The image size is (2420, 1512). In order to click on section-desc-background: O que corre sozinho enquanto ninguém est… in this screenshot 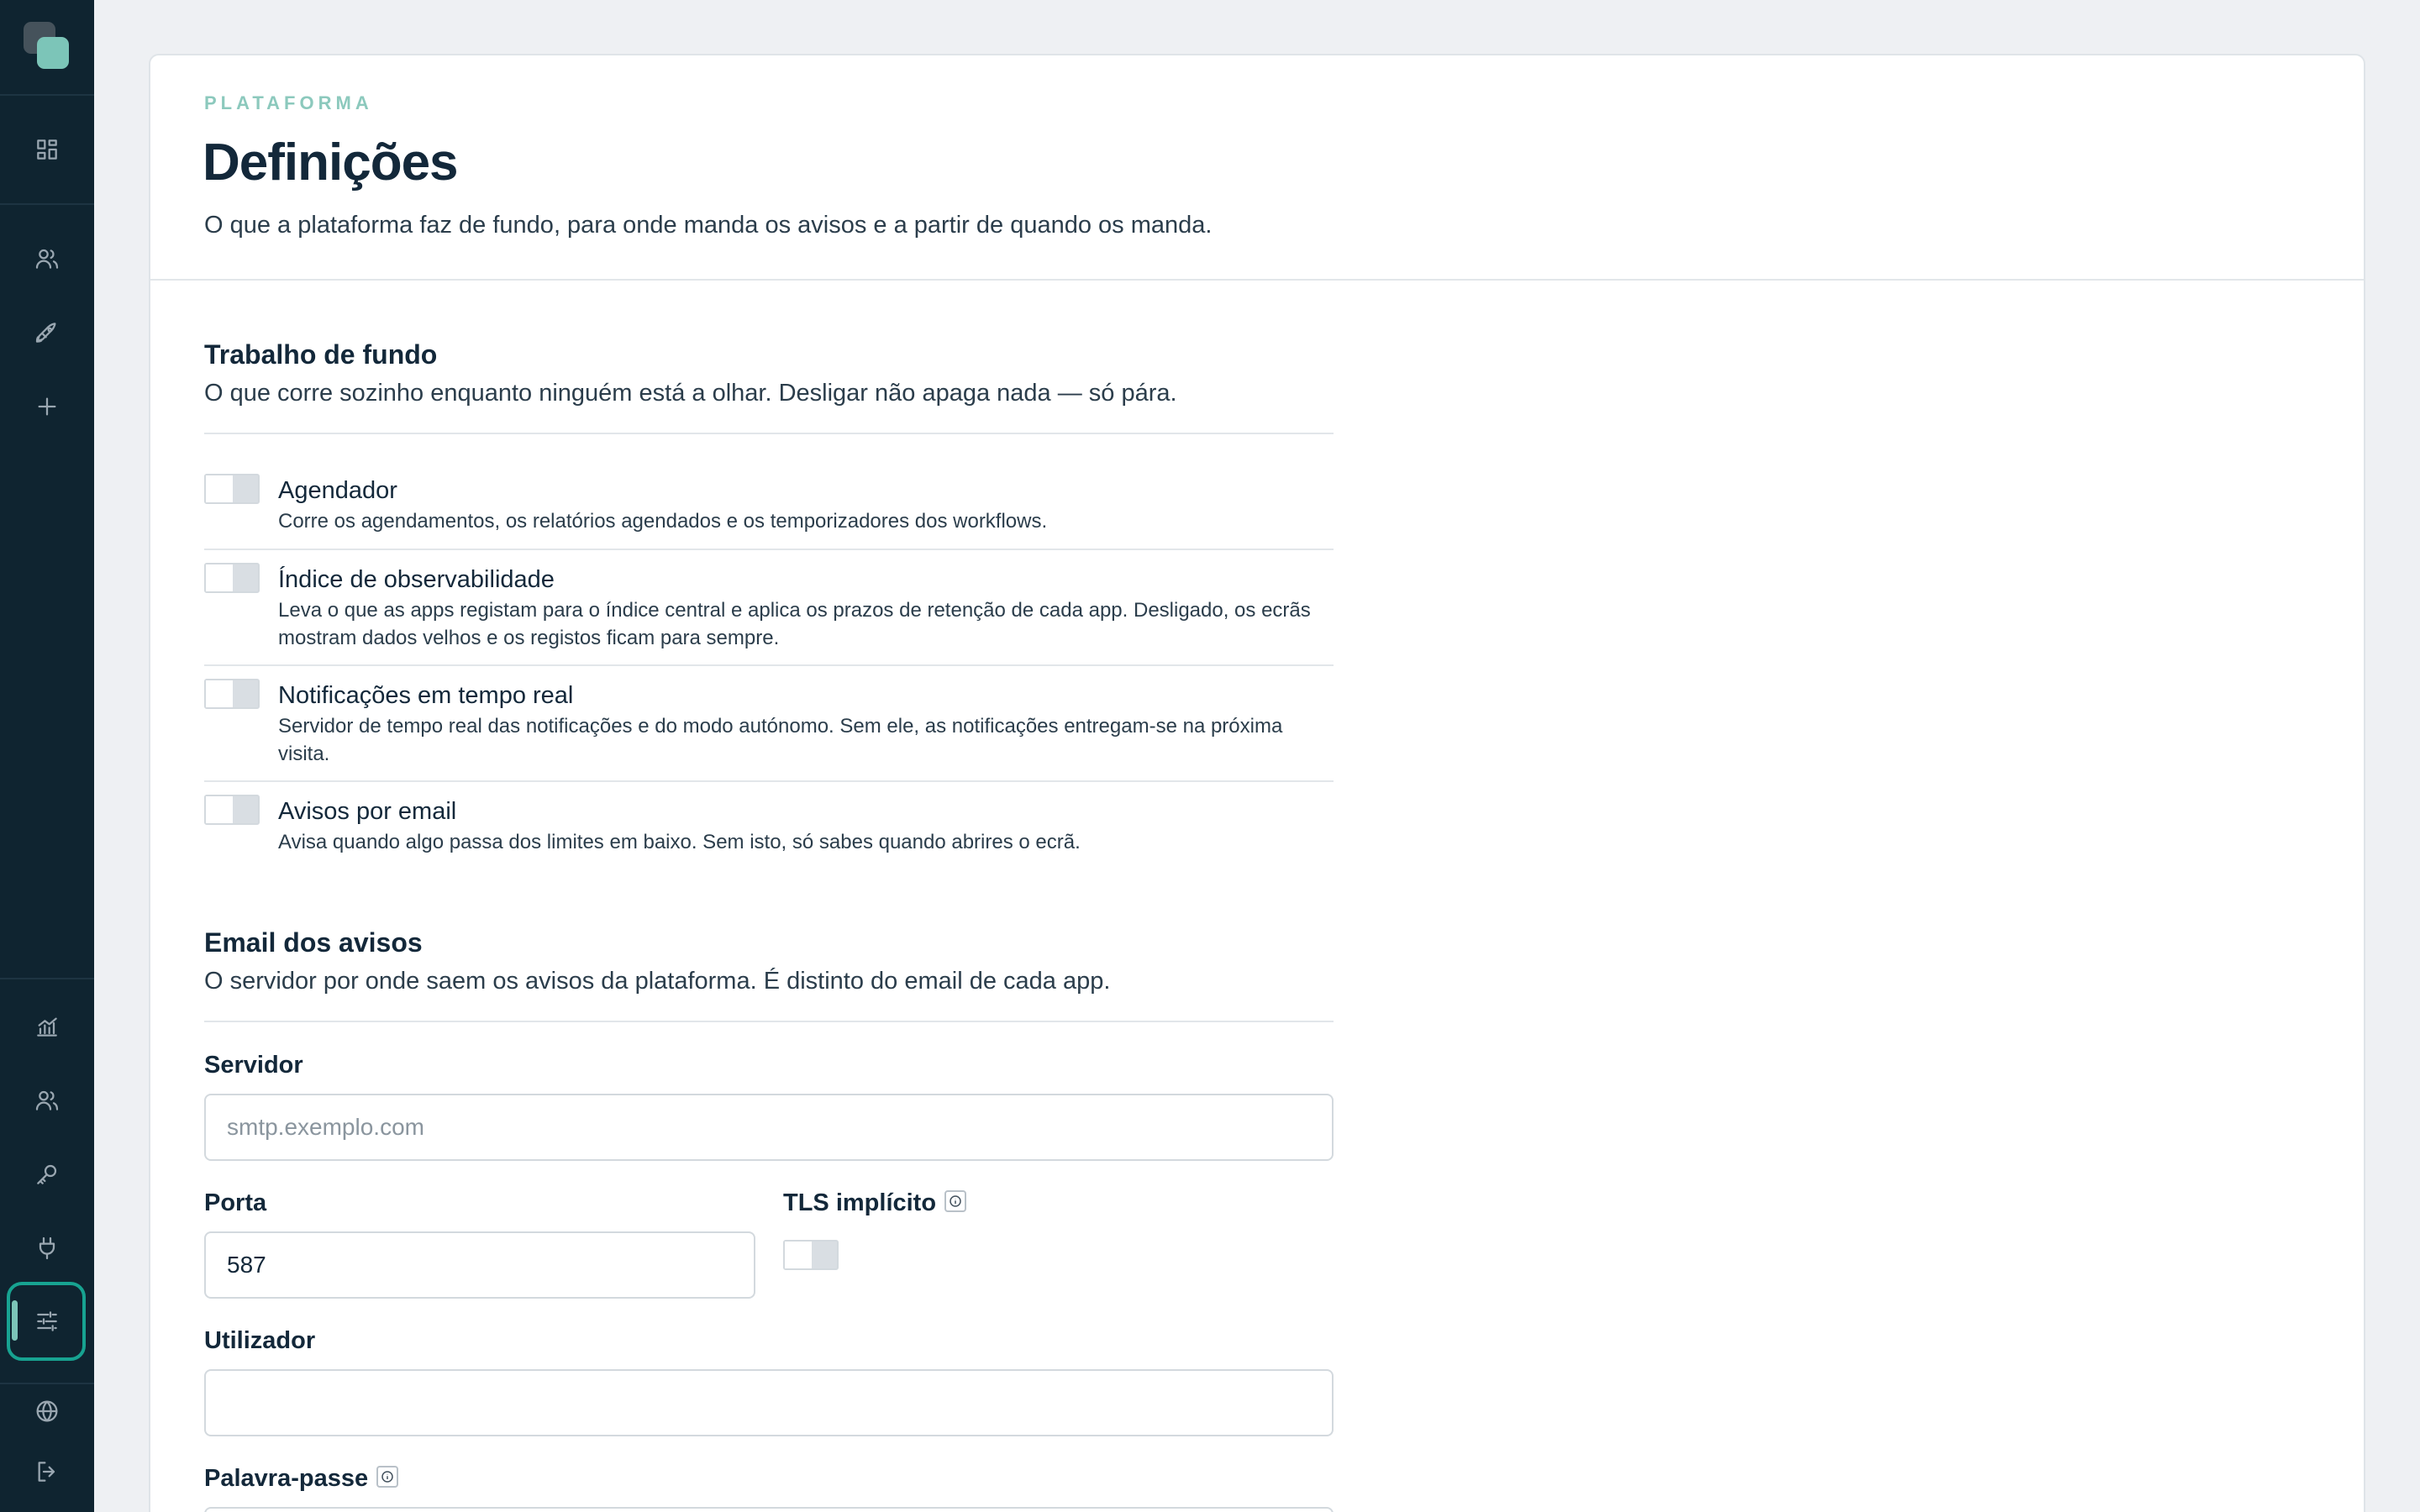, I will do `click(690, 393)`.